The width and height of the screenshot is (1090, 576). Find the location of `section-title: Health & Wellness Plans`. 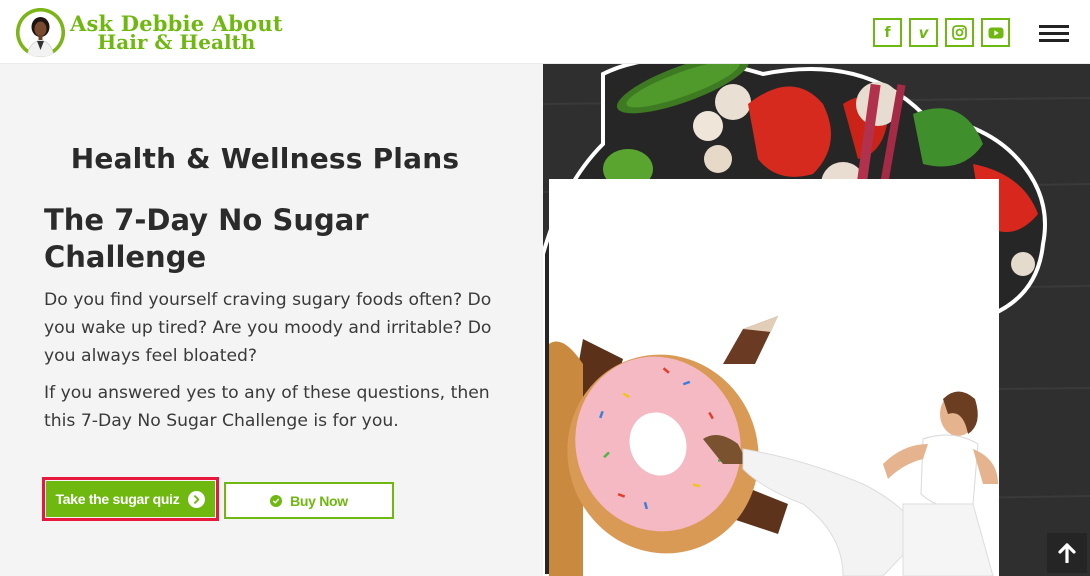

section-title: Health & Wellness Plans is located at coordinates (265, 158).